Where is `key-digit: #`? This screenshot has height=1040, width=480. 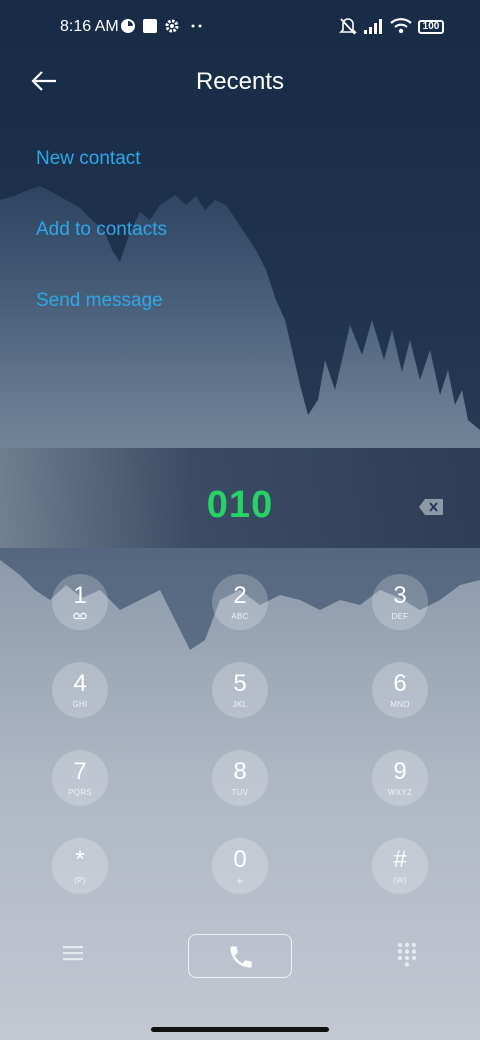
key-digit: # is located at coordinates (400, 859).